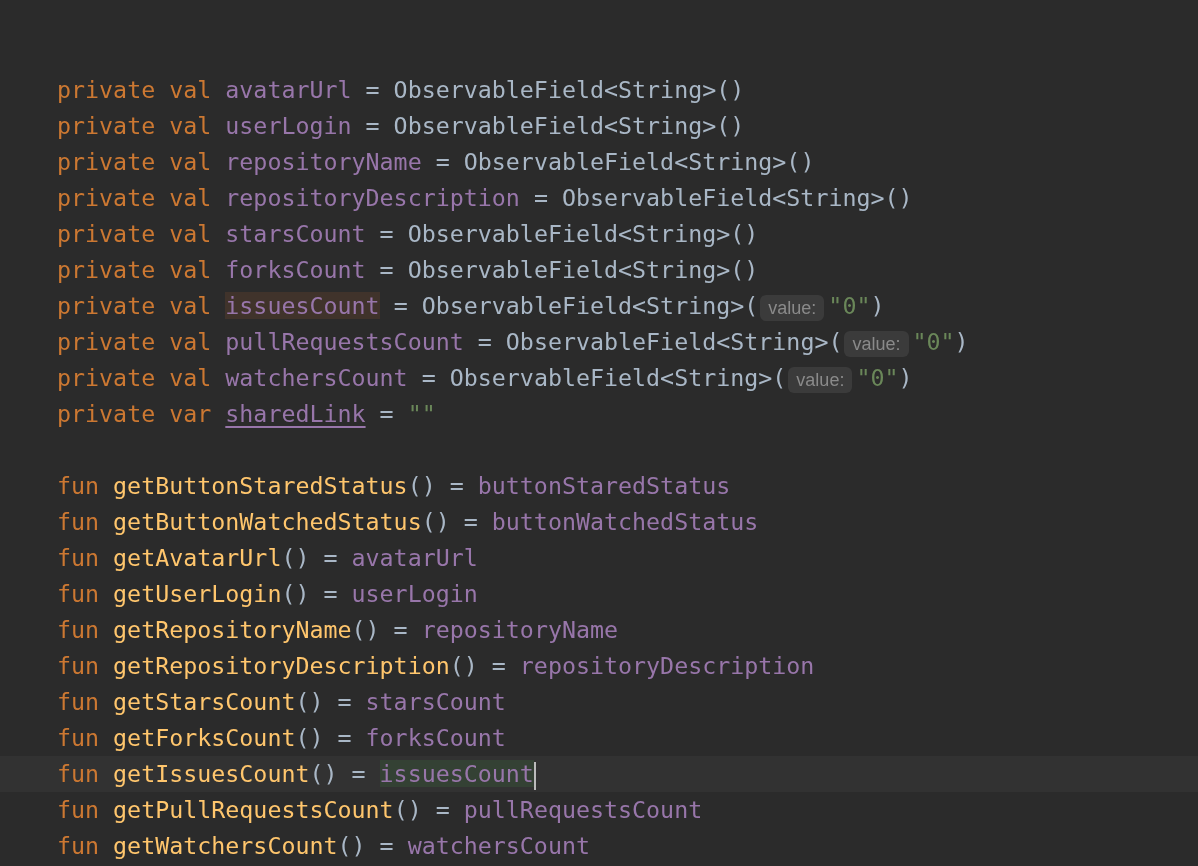 Image resolution: width=1198 pixels, height=866 pixels. I want to click on code-keyword: private var, so click(134, 413).